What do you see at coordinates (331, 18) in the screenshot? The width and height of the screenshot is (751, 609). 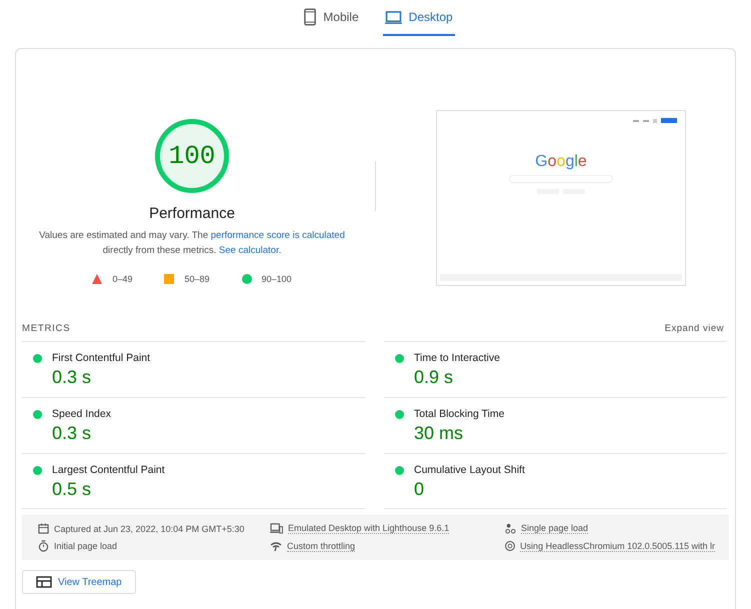 I see `device-tab: Mobile` at bounding box center [331, 18].